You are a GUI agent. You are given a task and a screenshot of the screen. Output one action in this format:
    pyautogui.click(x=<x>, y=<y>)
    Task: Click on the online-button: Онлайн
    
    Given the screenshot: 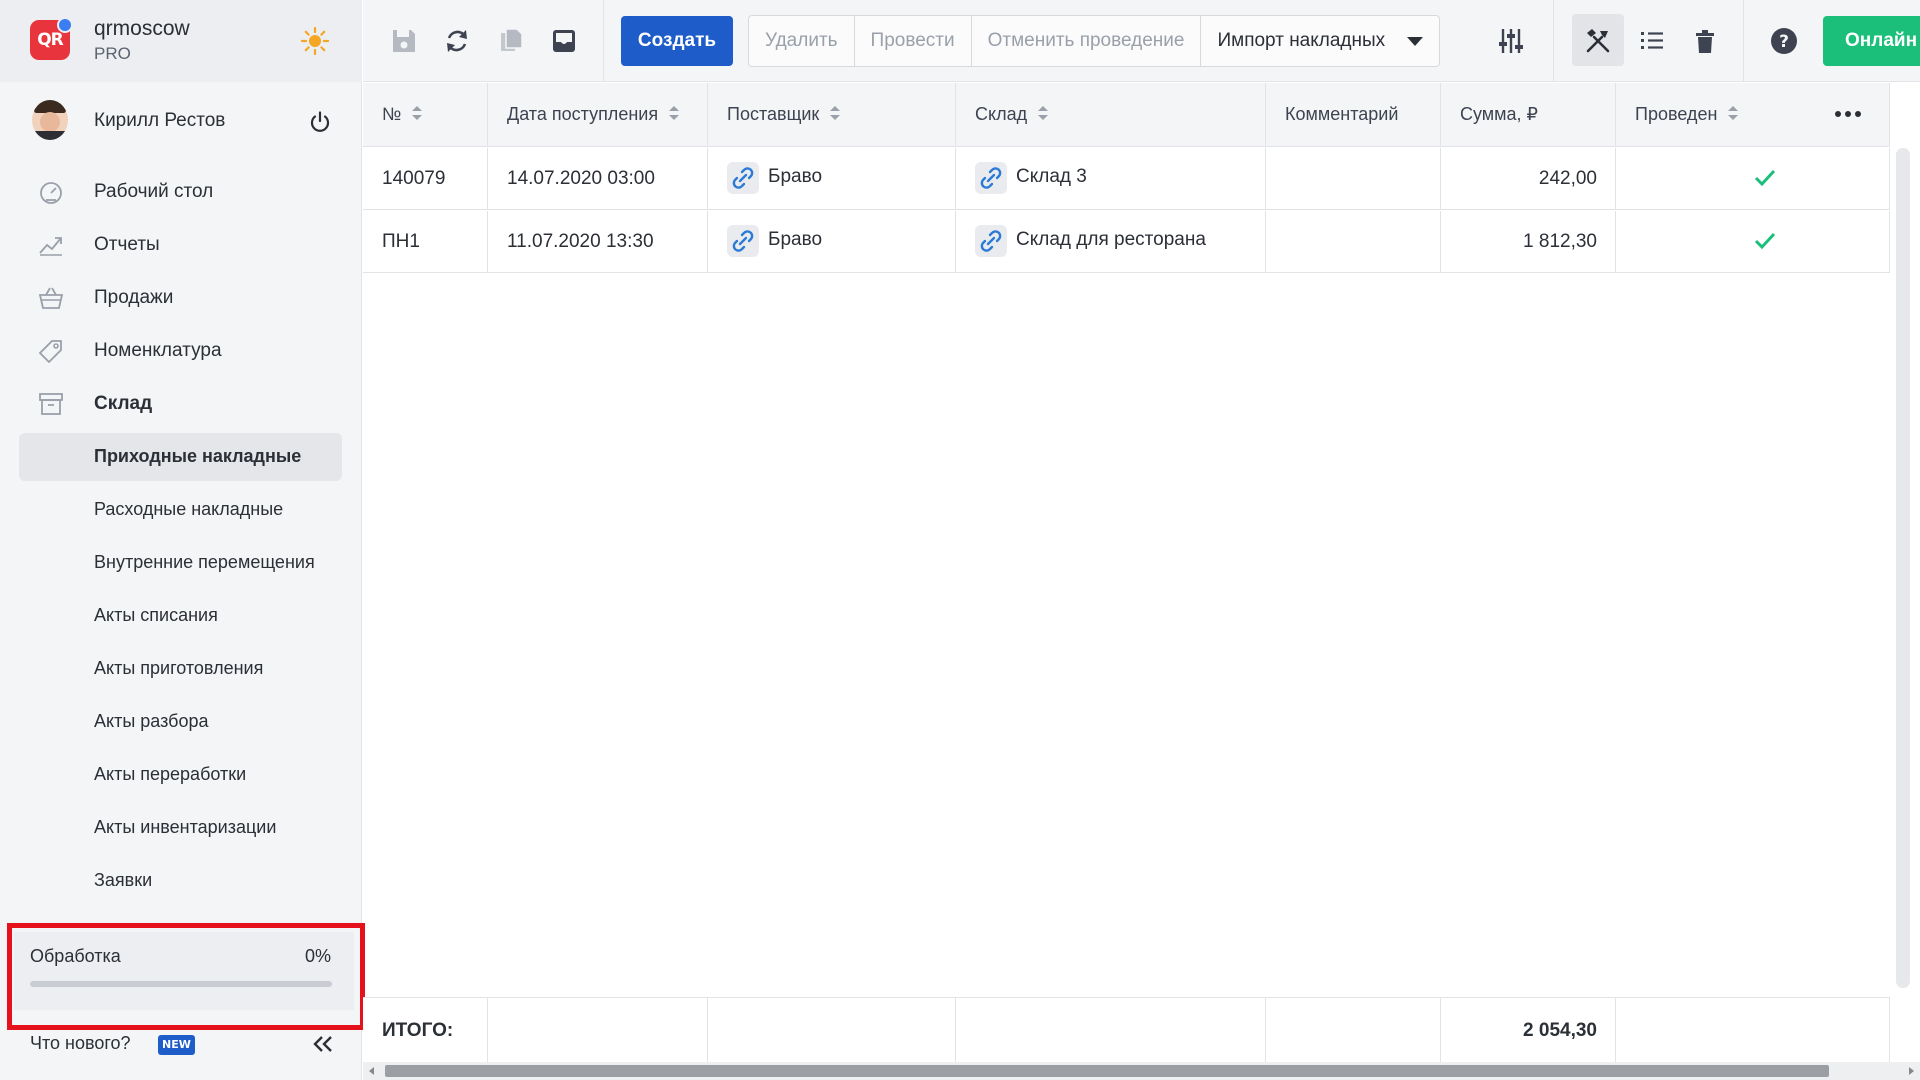 What is the action you would take?
    pyautogui.click(x=1871, y=41)
    